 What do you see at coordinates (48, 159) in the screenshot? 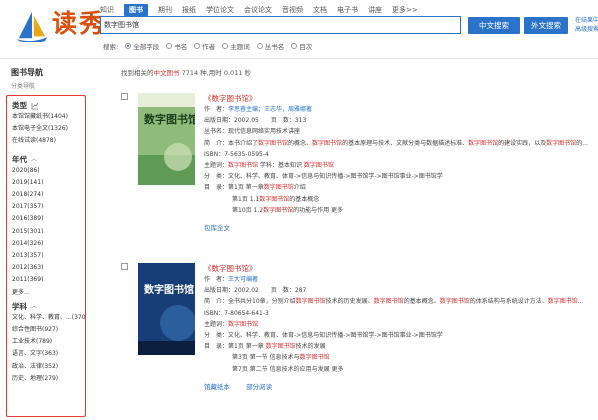
I see `facet-year-header: 年代 ︿` at bounding box center [48, 159].